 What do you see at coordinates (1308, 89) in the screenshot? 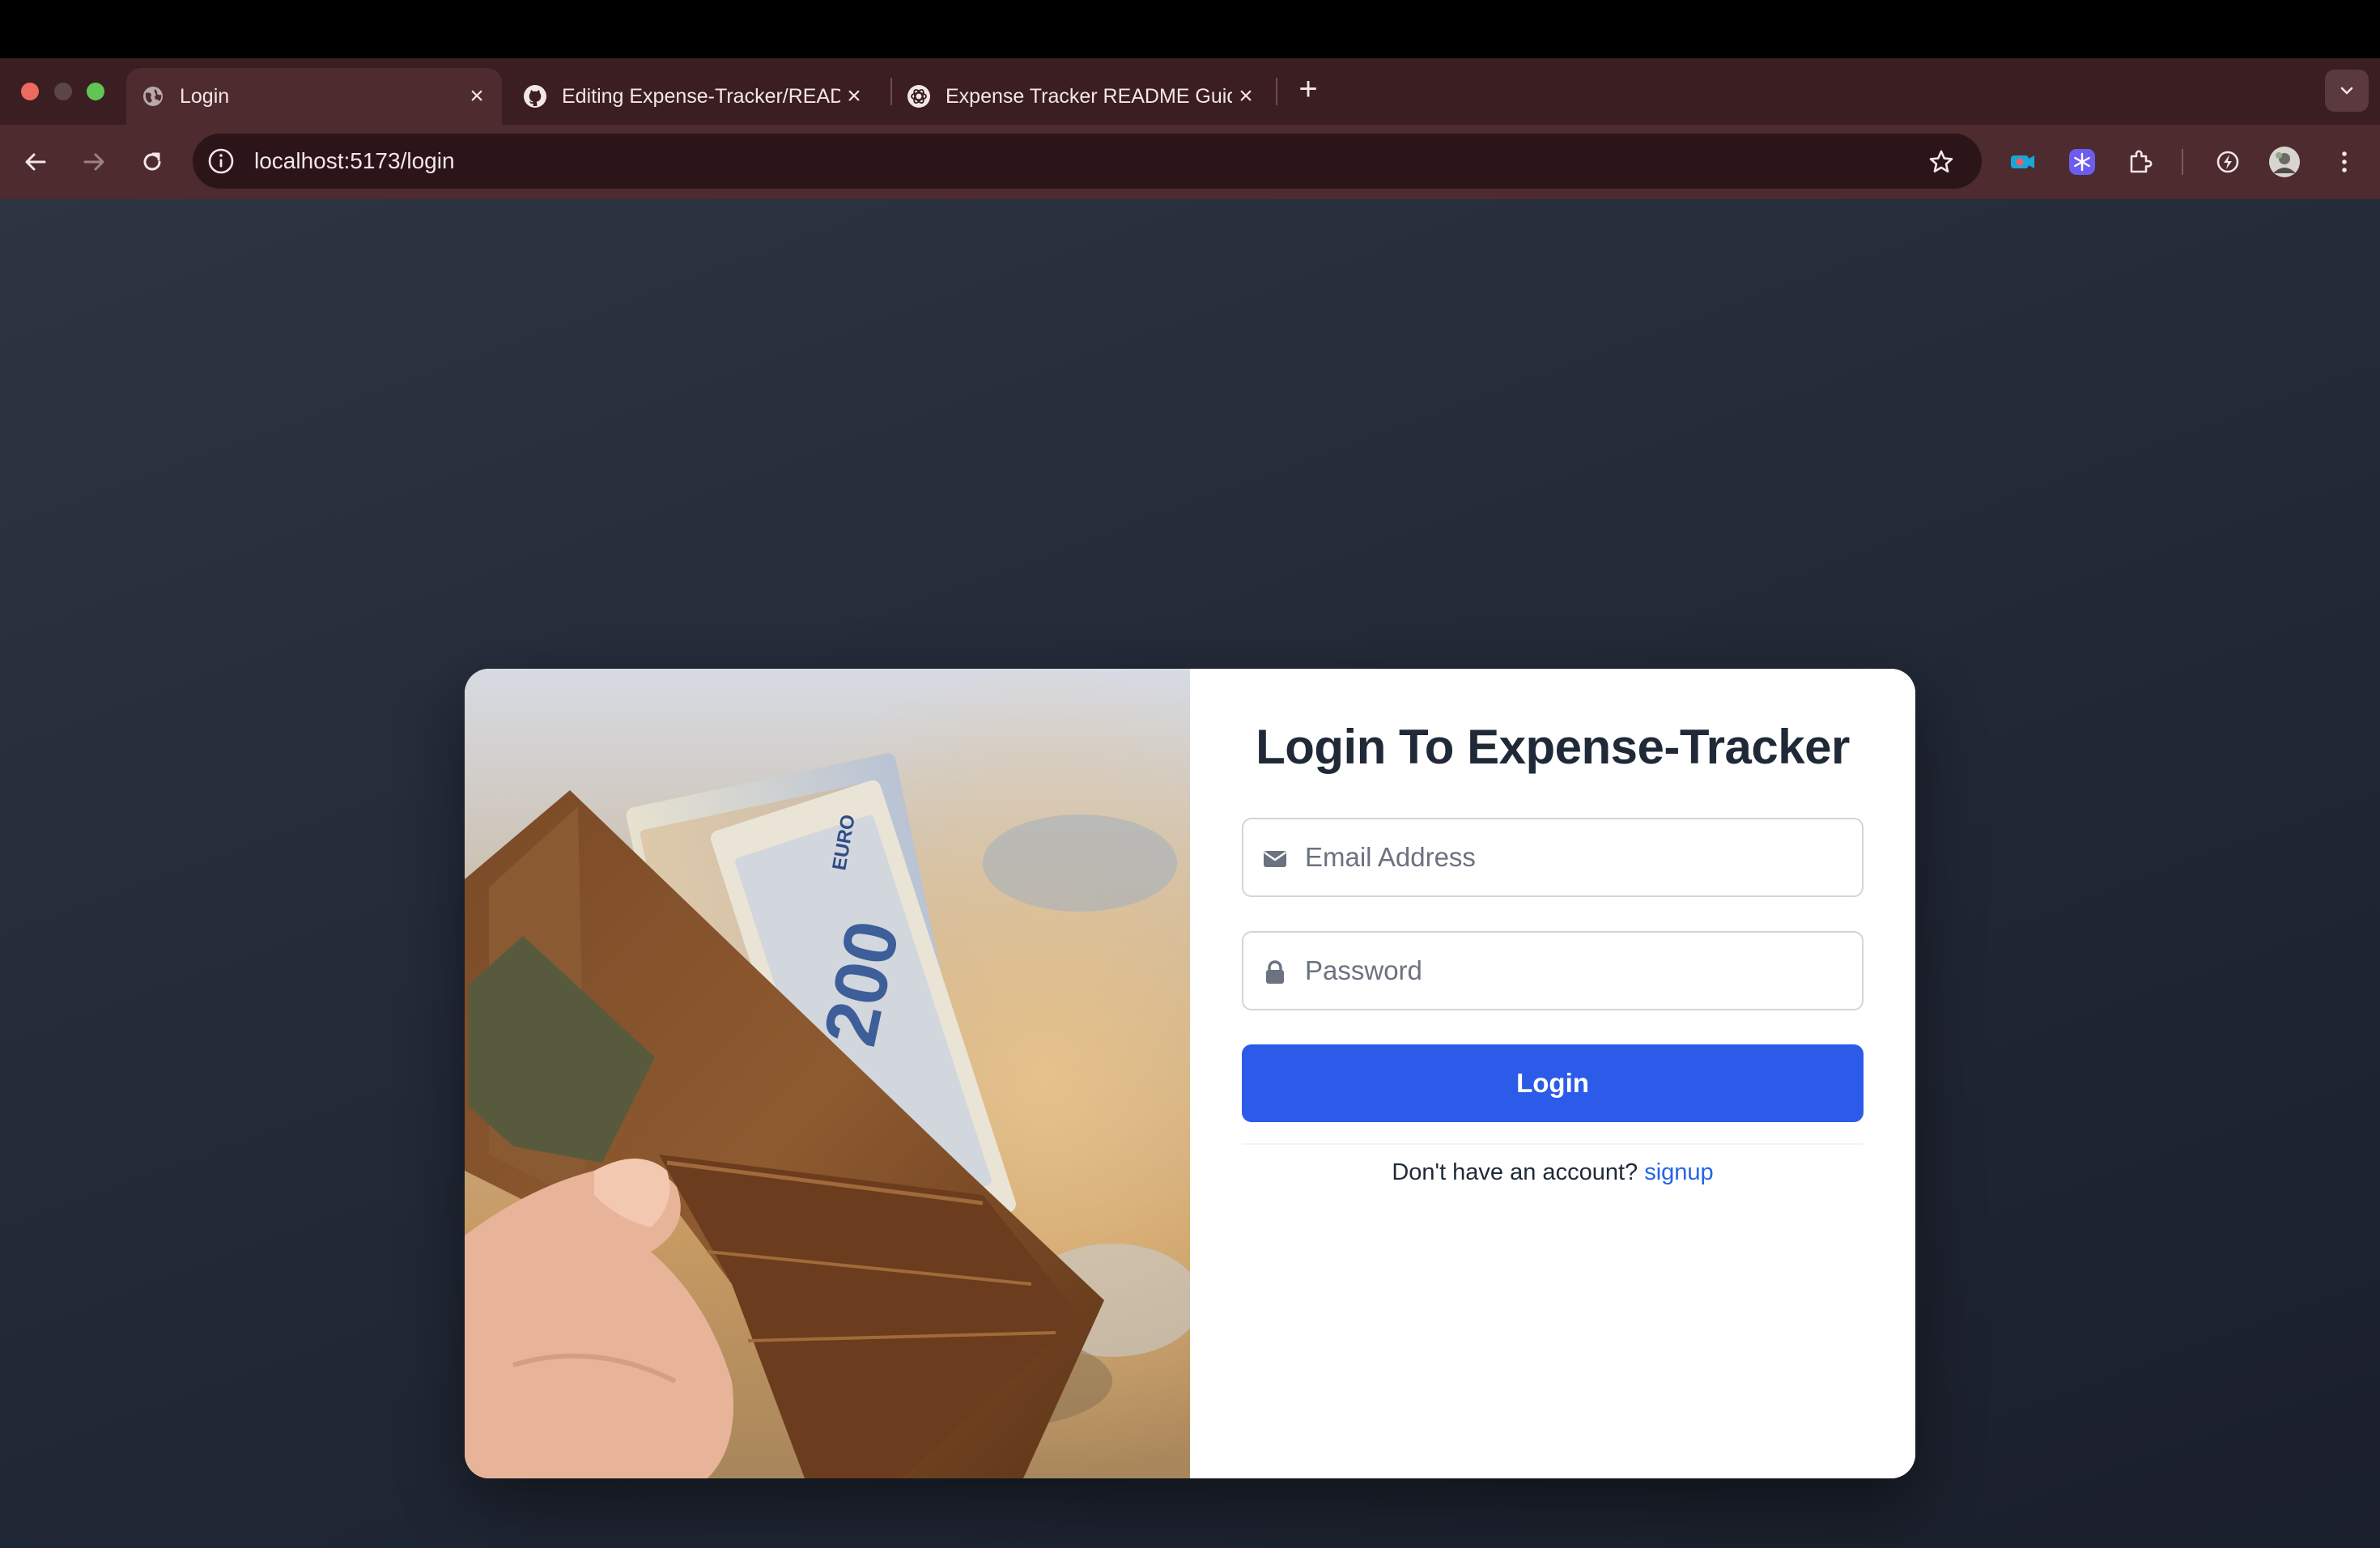
I see `new-tab-button: +` at bounding box center [1308, 89].